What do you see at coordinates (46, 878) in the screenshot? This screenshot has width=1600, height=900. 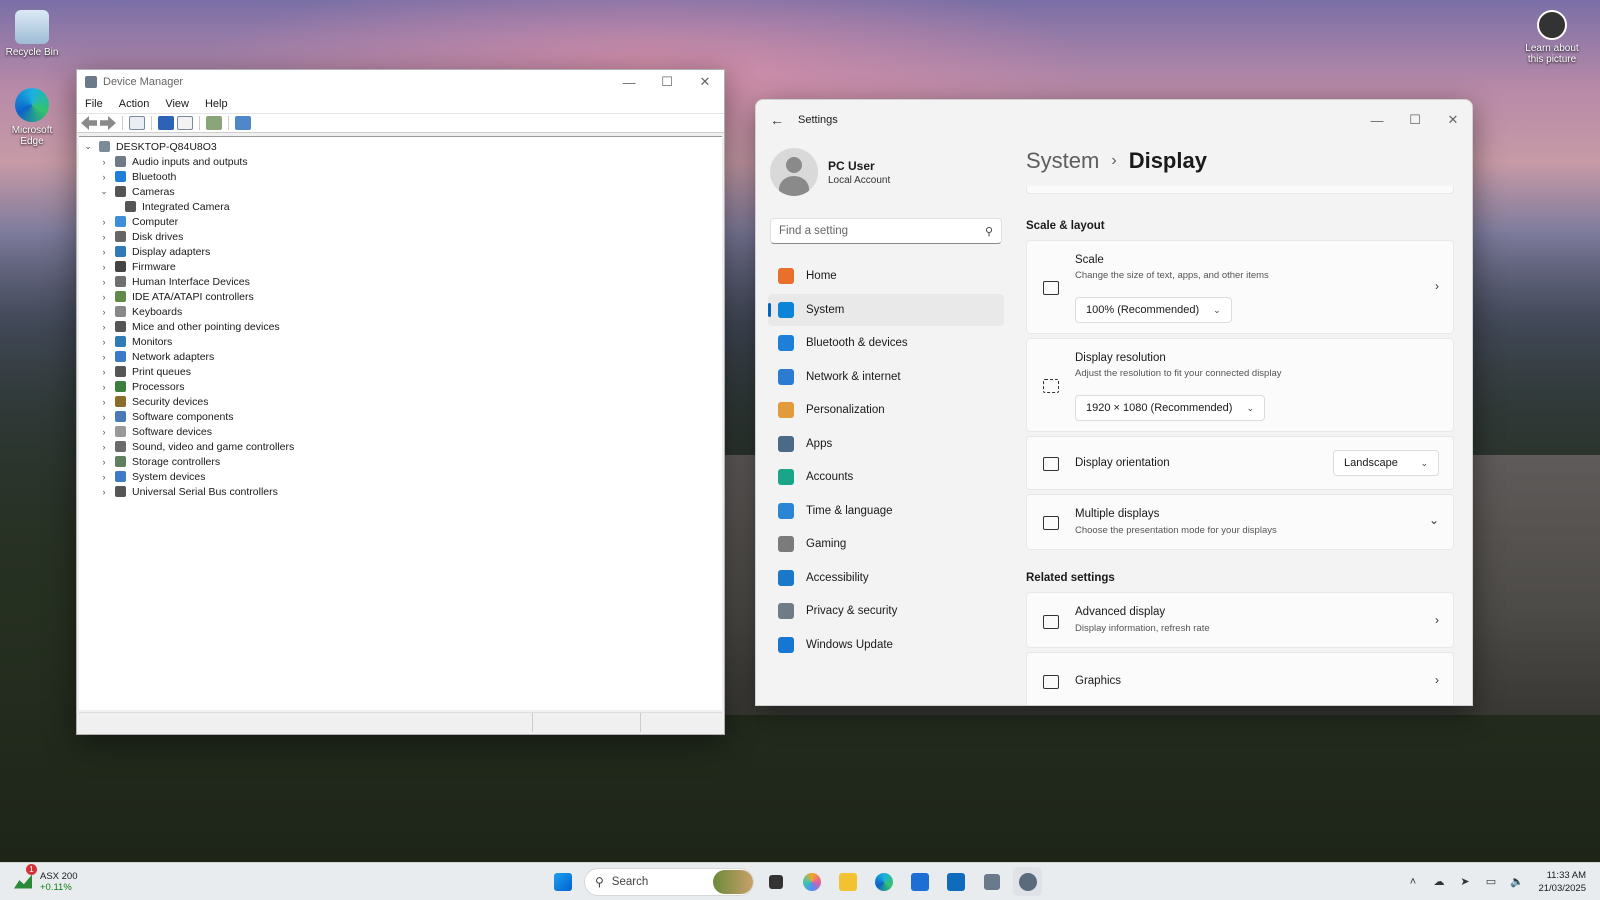 I see `market-widget: 1 ASX 200 +0.11%` at bounding box center [46, 878].